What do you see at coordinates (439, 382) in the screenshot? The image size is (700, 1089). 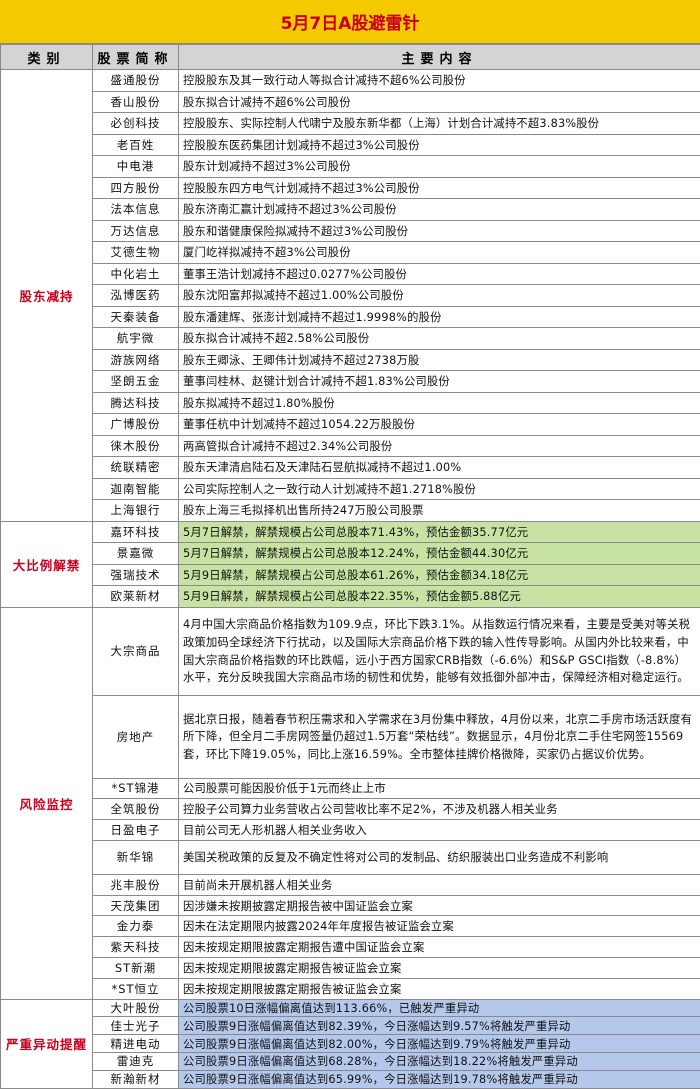 I see `row-content: 董事闫桂林、赵键计划合计减持不超1.83%公司股份` at bounding box center [439, 382].